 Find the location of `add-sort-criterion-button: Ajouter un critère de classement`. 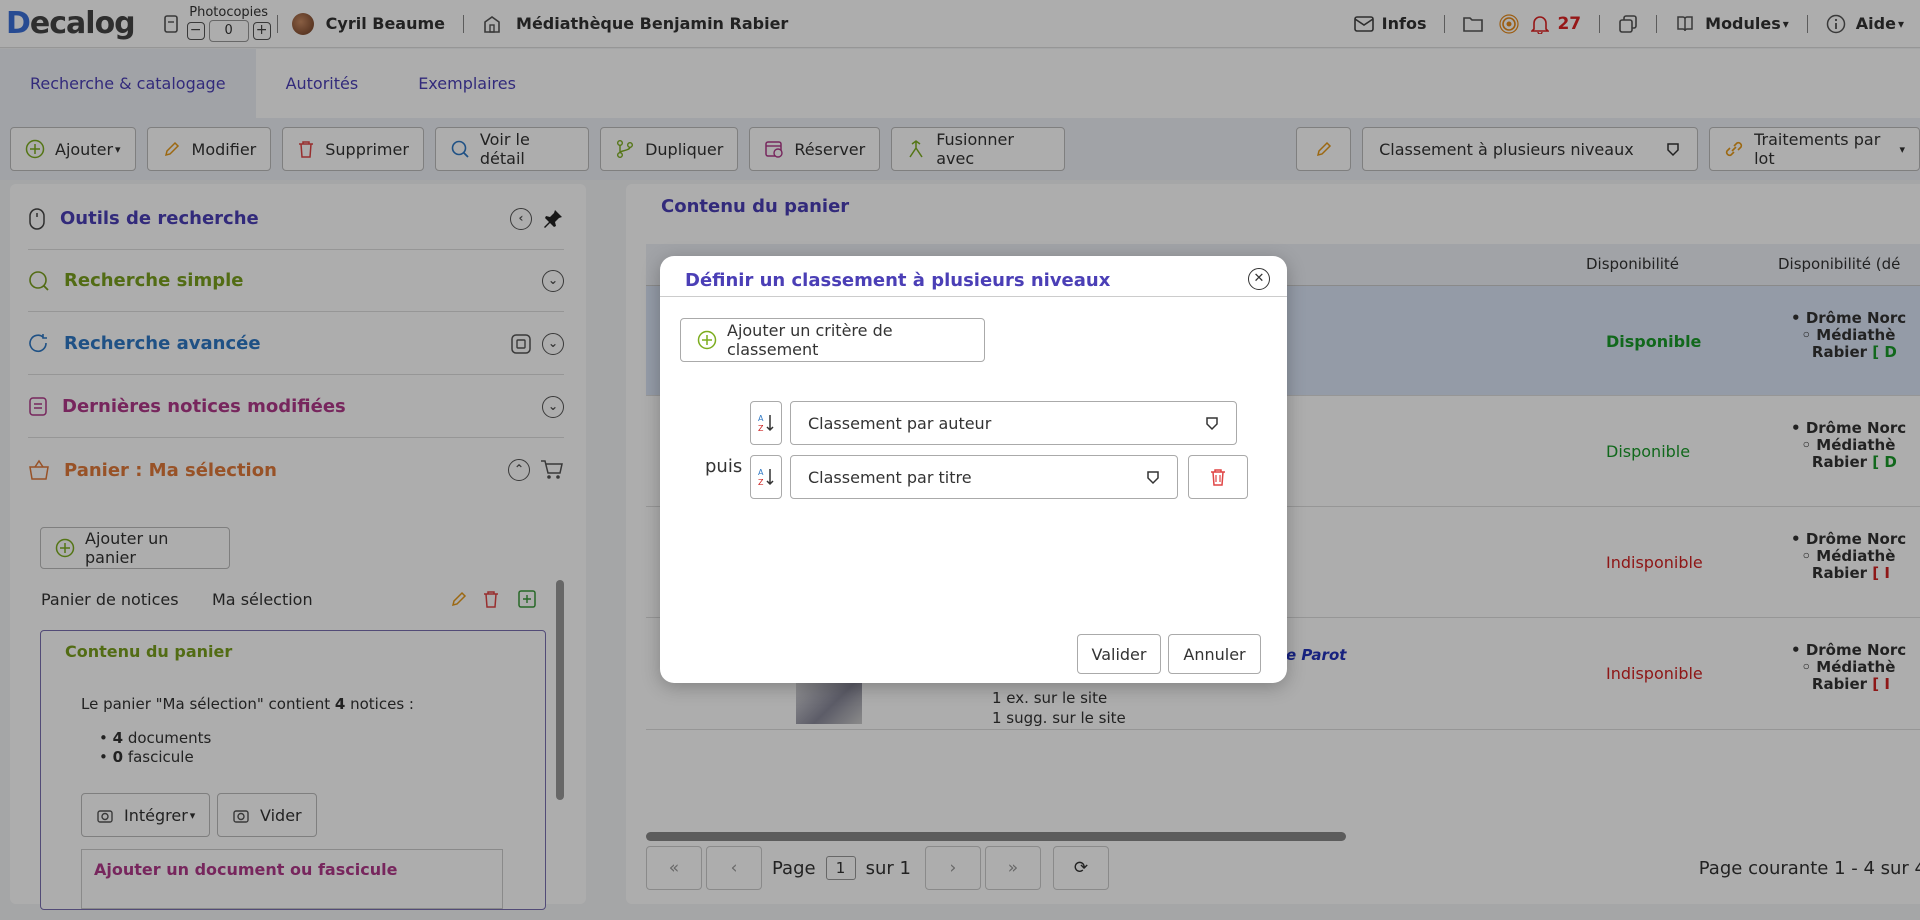

add-sort-criterion-button: Ajouter un critère de classement is located at coordinates (832, 340).